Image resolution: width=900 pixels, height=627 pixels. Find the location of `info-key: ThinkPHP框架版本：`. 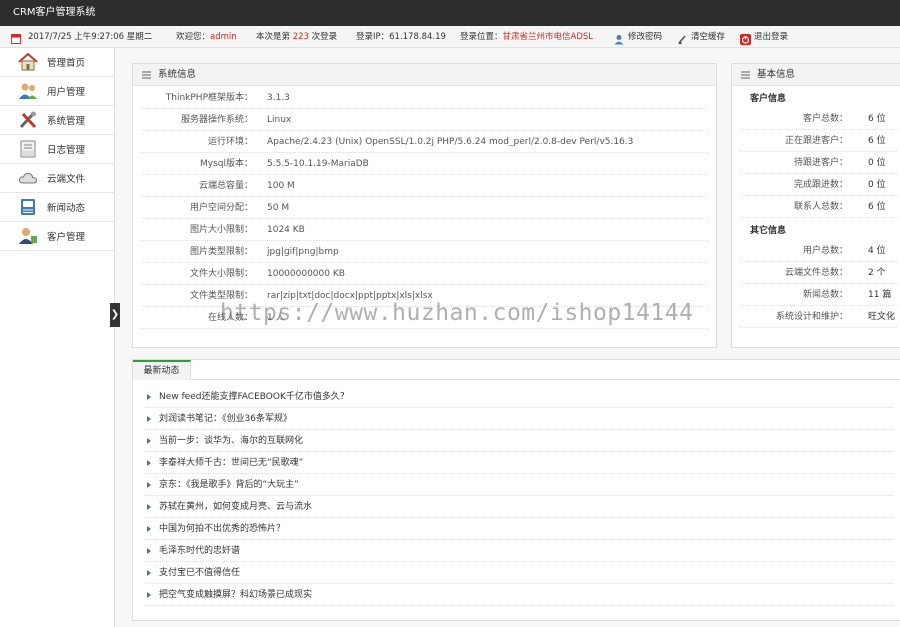

info-key: ThinkPHP框架版本： is located at coordinates (209, 98).